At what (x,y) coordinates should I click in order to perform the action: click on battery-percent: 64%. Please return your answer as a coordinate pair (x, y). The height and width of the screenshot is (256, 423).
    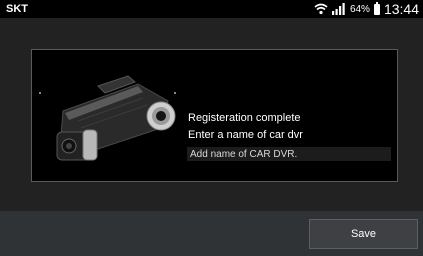
    Looking at the image, I should click on (359, 9).